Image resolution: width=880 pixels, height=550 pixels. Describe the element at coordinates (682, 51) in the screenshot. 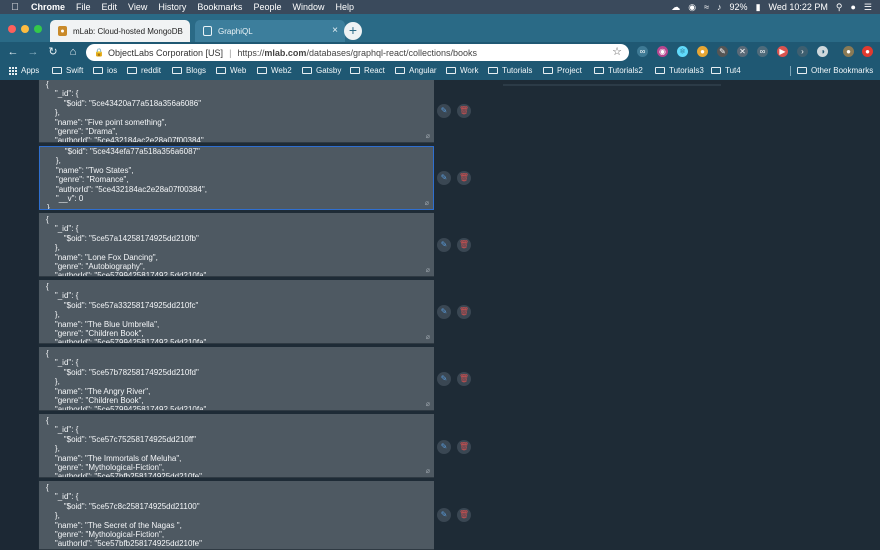

I see `react-devtools-icon: ⚛` at that location.